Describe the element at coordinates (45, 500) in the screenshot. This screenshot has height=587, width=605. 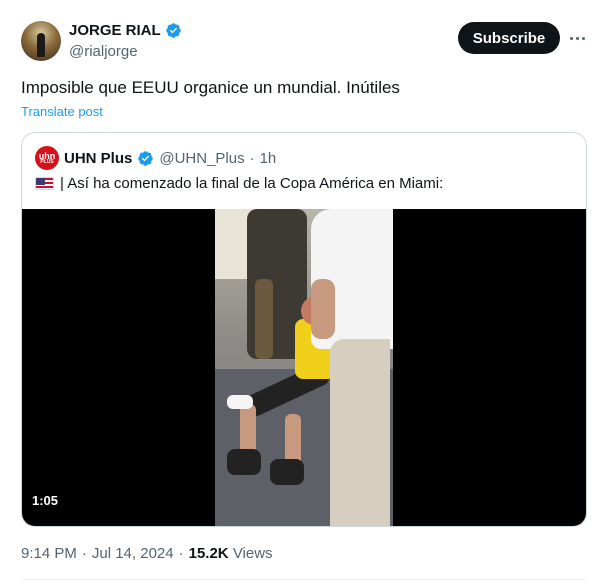
I see `video-duration: 1:05` at that location.